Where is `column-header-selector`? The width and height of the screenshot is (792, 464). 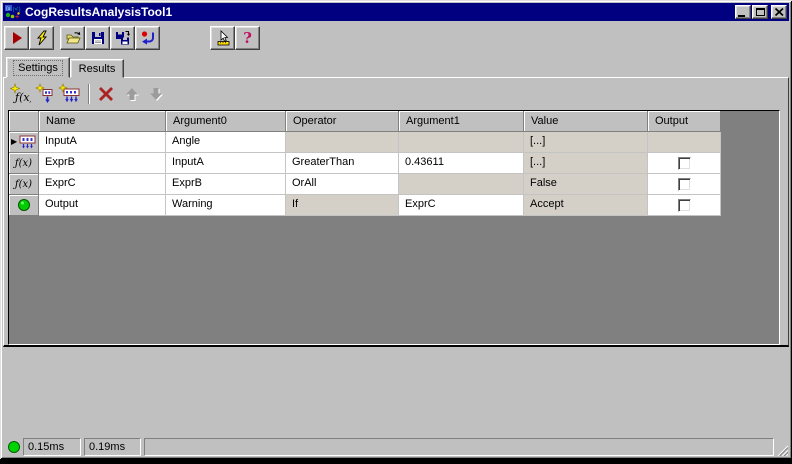 column-header-selector is located at coordinates (24, 121).